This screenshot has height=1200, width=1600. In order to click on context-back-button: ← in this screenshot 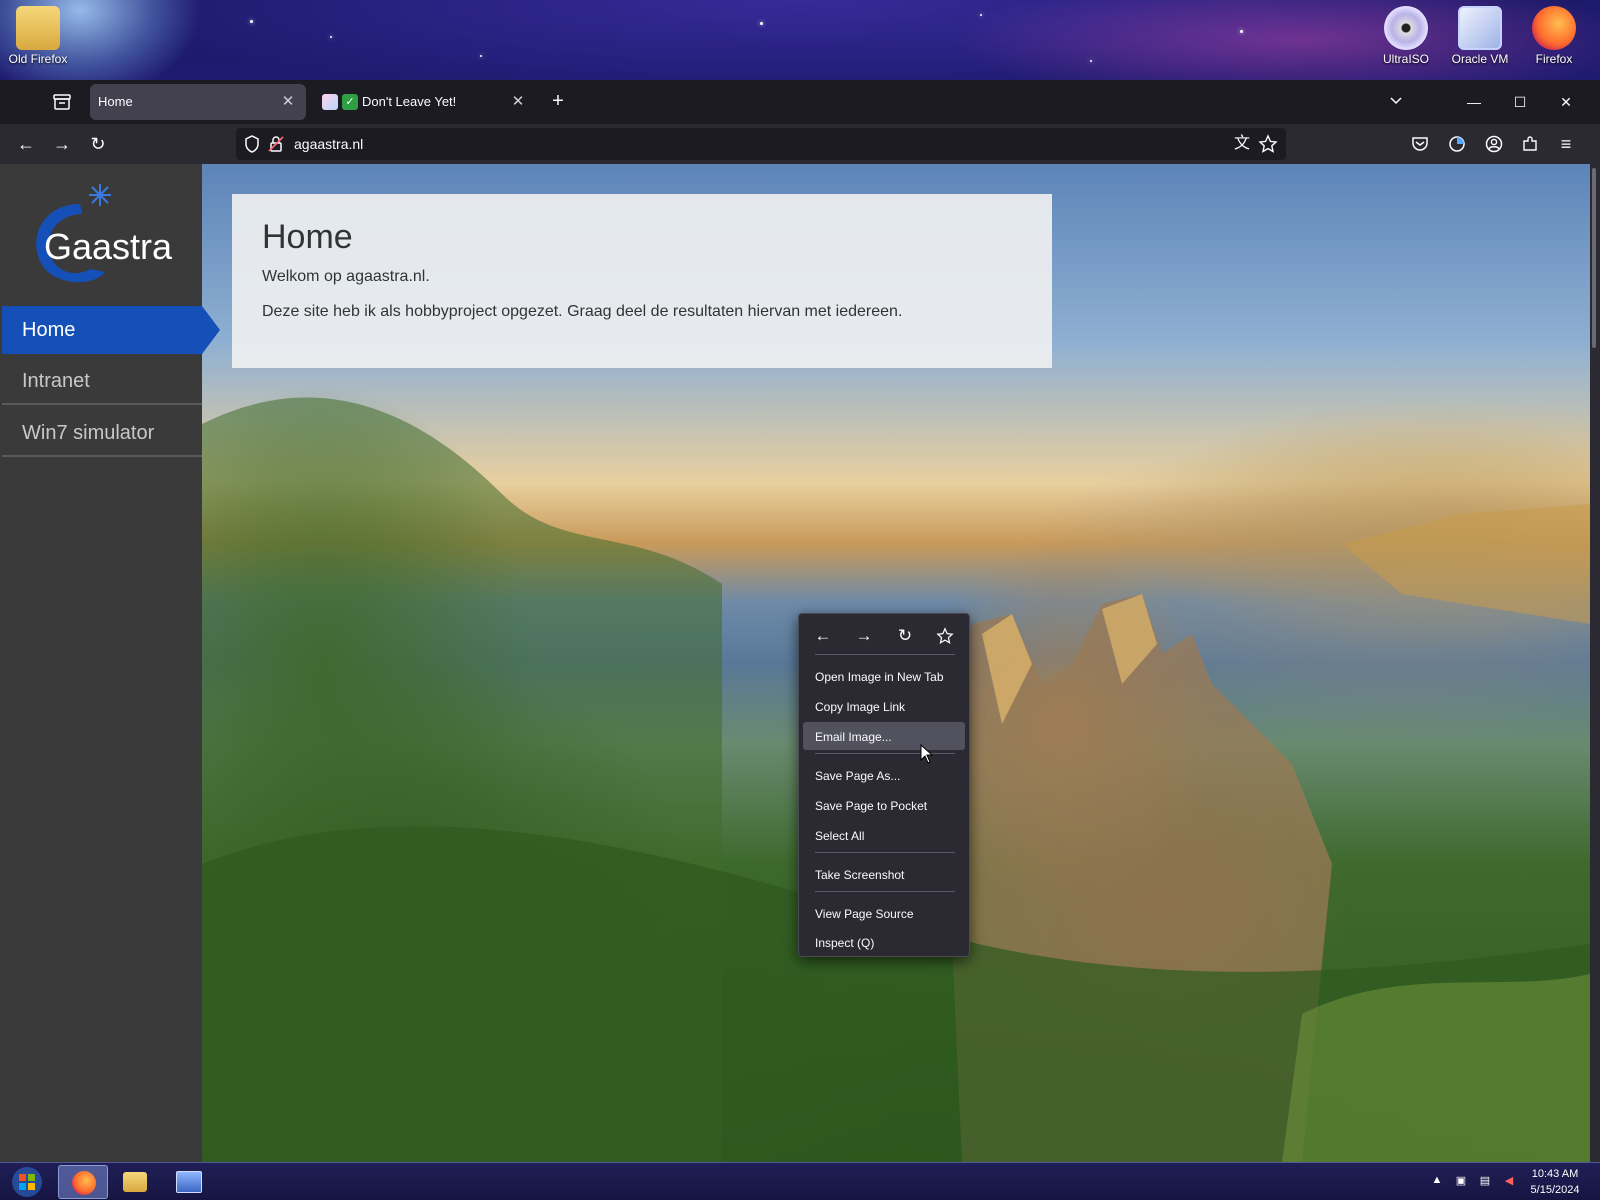, I will do `click(823, 636)`.